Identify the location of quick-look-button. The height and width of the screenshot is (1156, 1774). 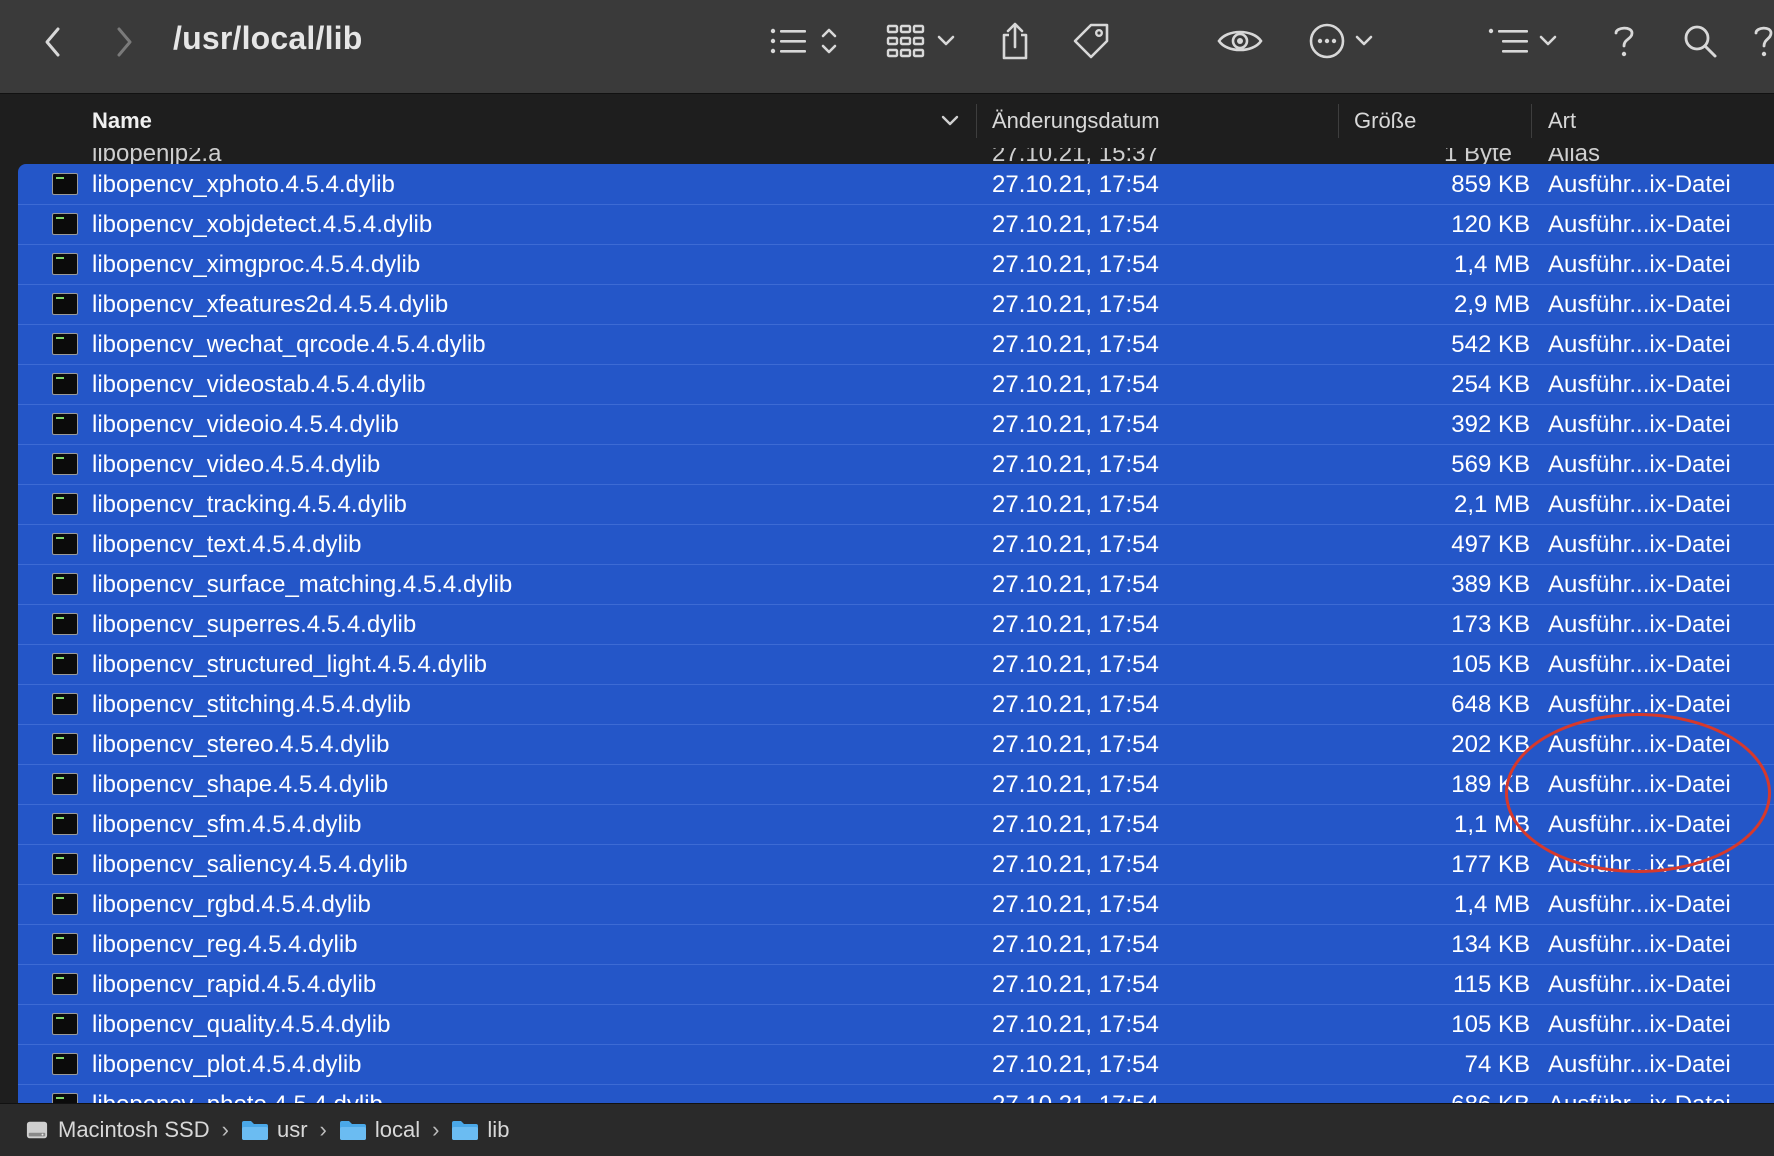
(1240, 41).